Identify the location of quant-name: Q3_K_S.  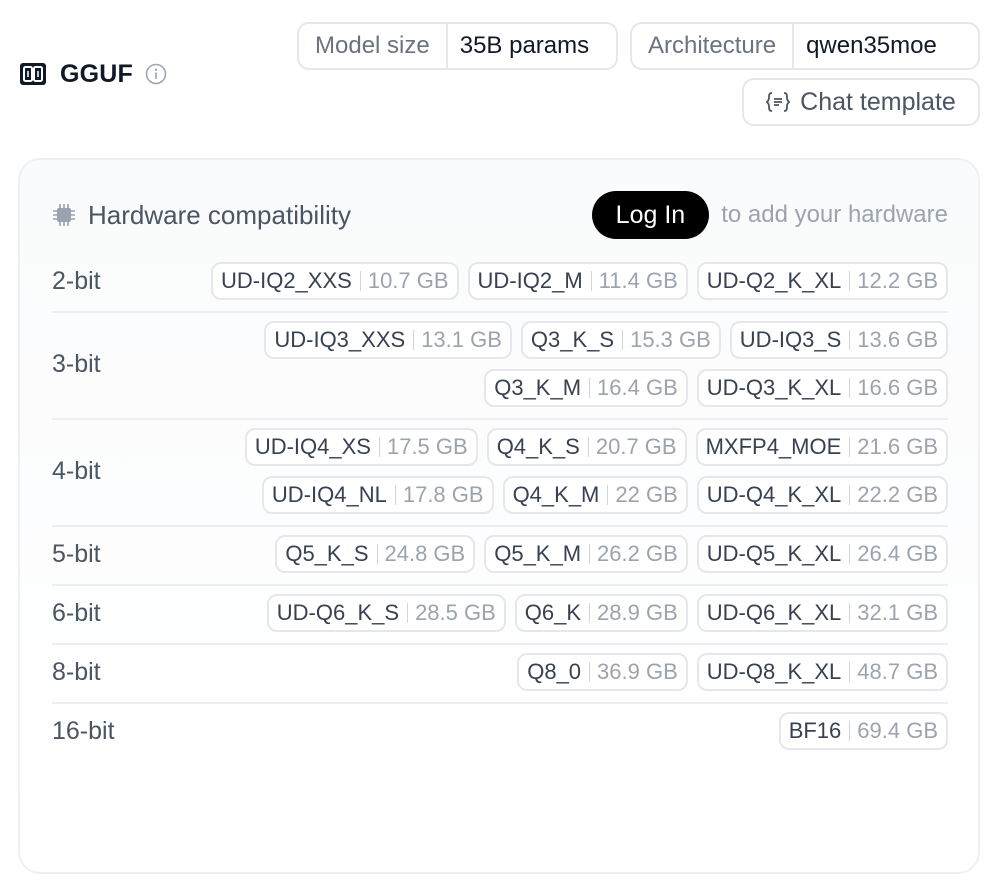
(572, 339).